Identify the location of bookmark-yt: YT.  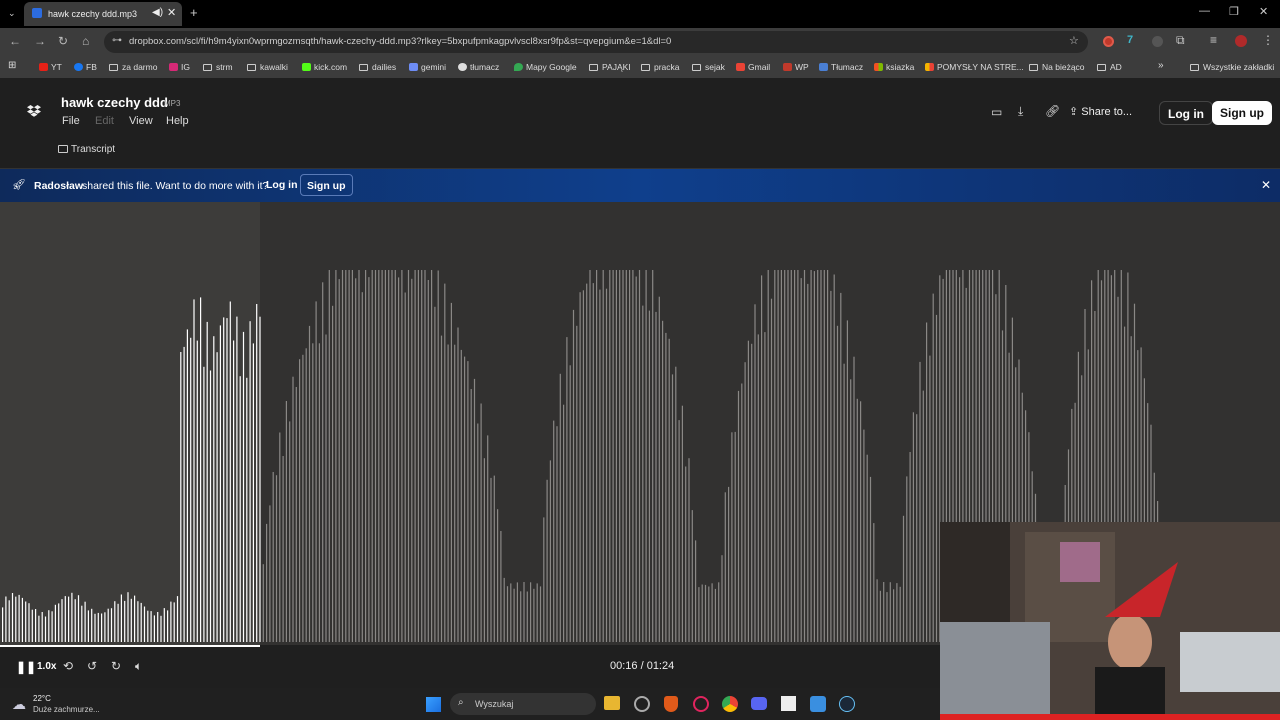
(50, 67).